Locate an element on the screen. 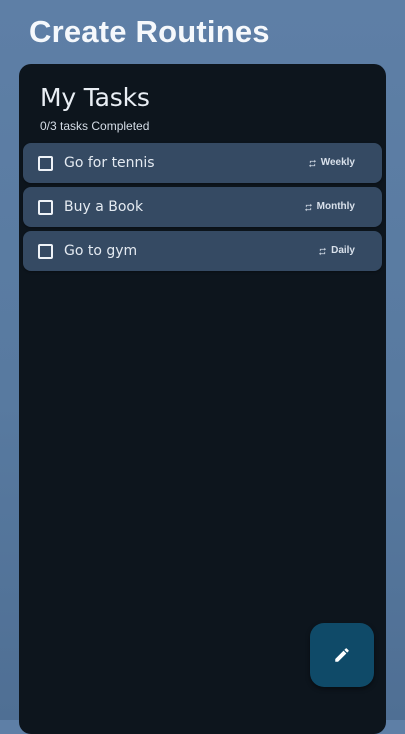  task-row: Buy a Book Monthly is located at coordinates (202, 207).